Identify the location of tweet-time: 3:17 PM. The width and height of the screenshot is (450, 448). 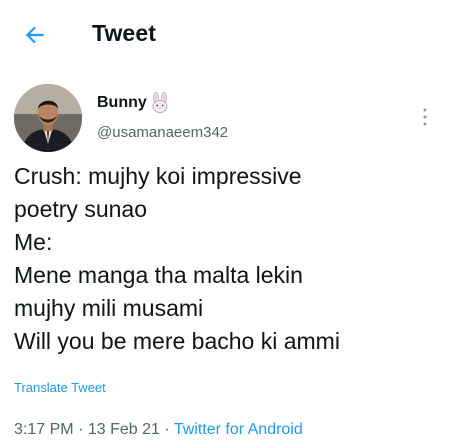
(44, 429).